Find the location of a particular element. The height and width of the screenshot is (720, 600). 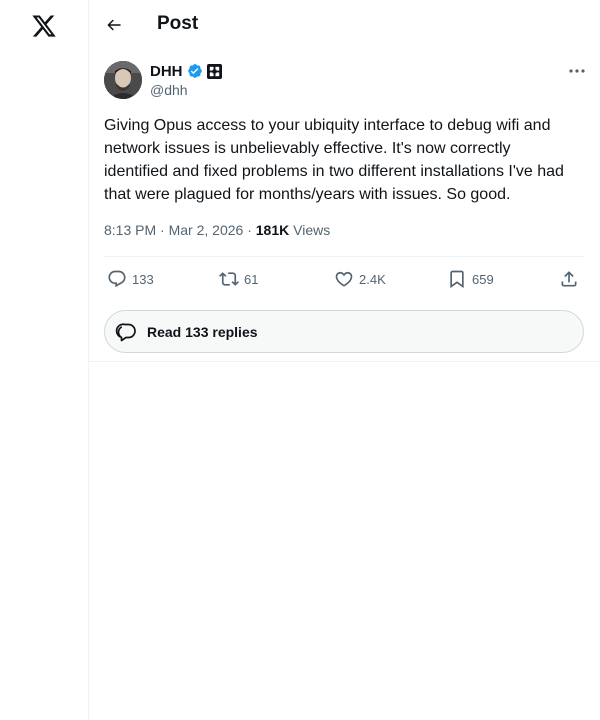

action-bar: 133 61 2.4K 659 is located at coordinates (344, 279).